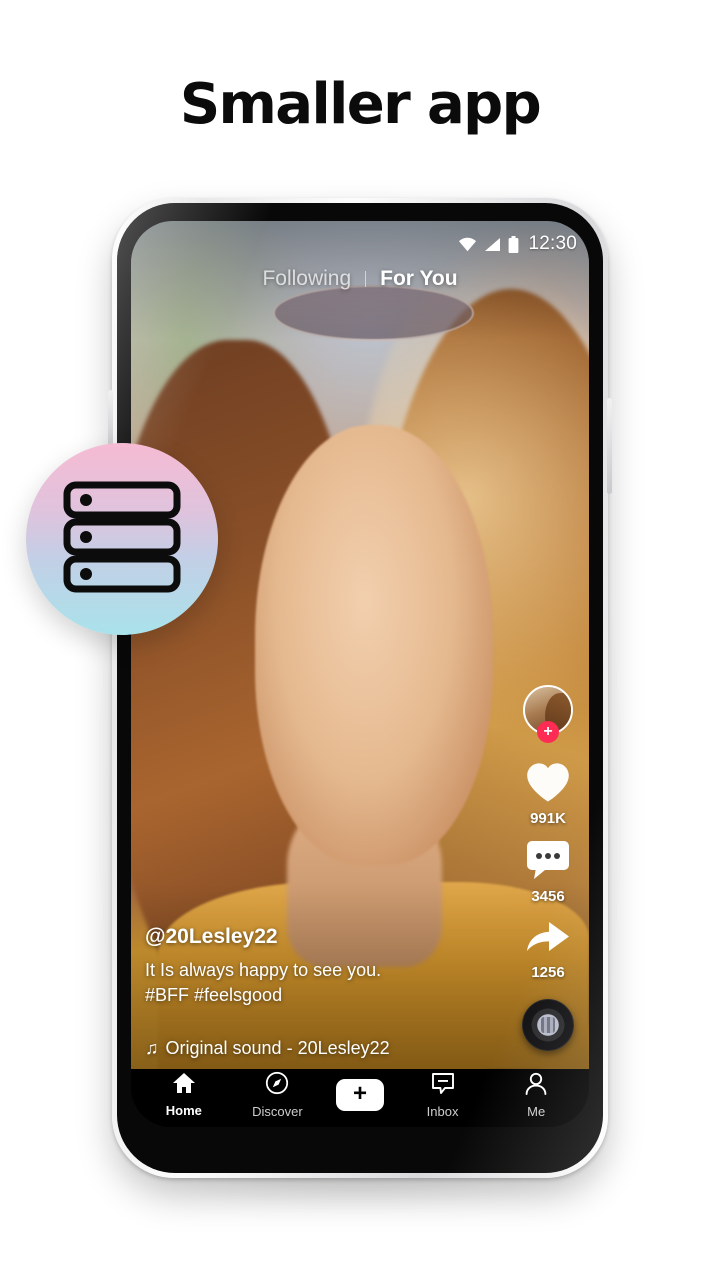 This screenshot has height=1280, width=720. I want to click on nav-item-inbox: Inbox, so click(443, 1095).